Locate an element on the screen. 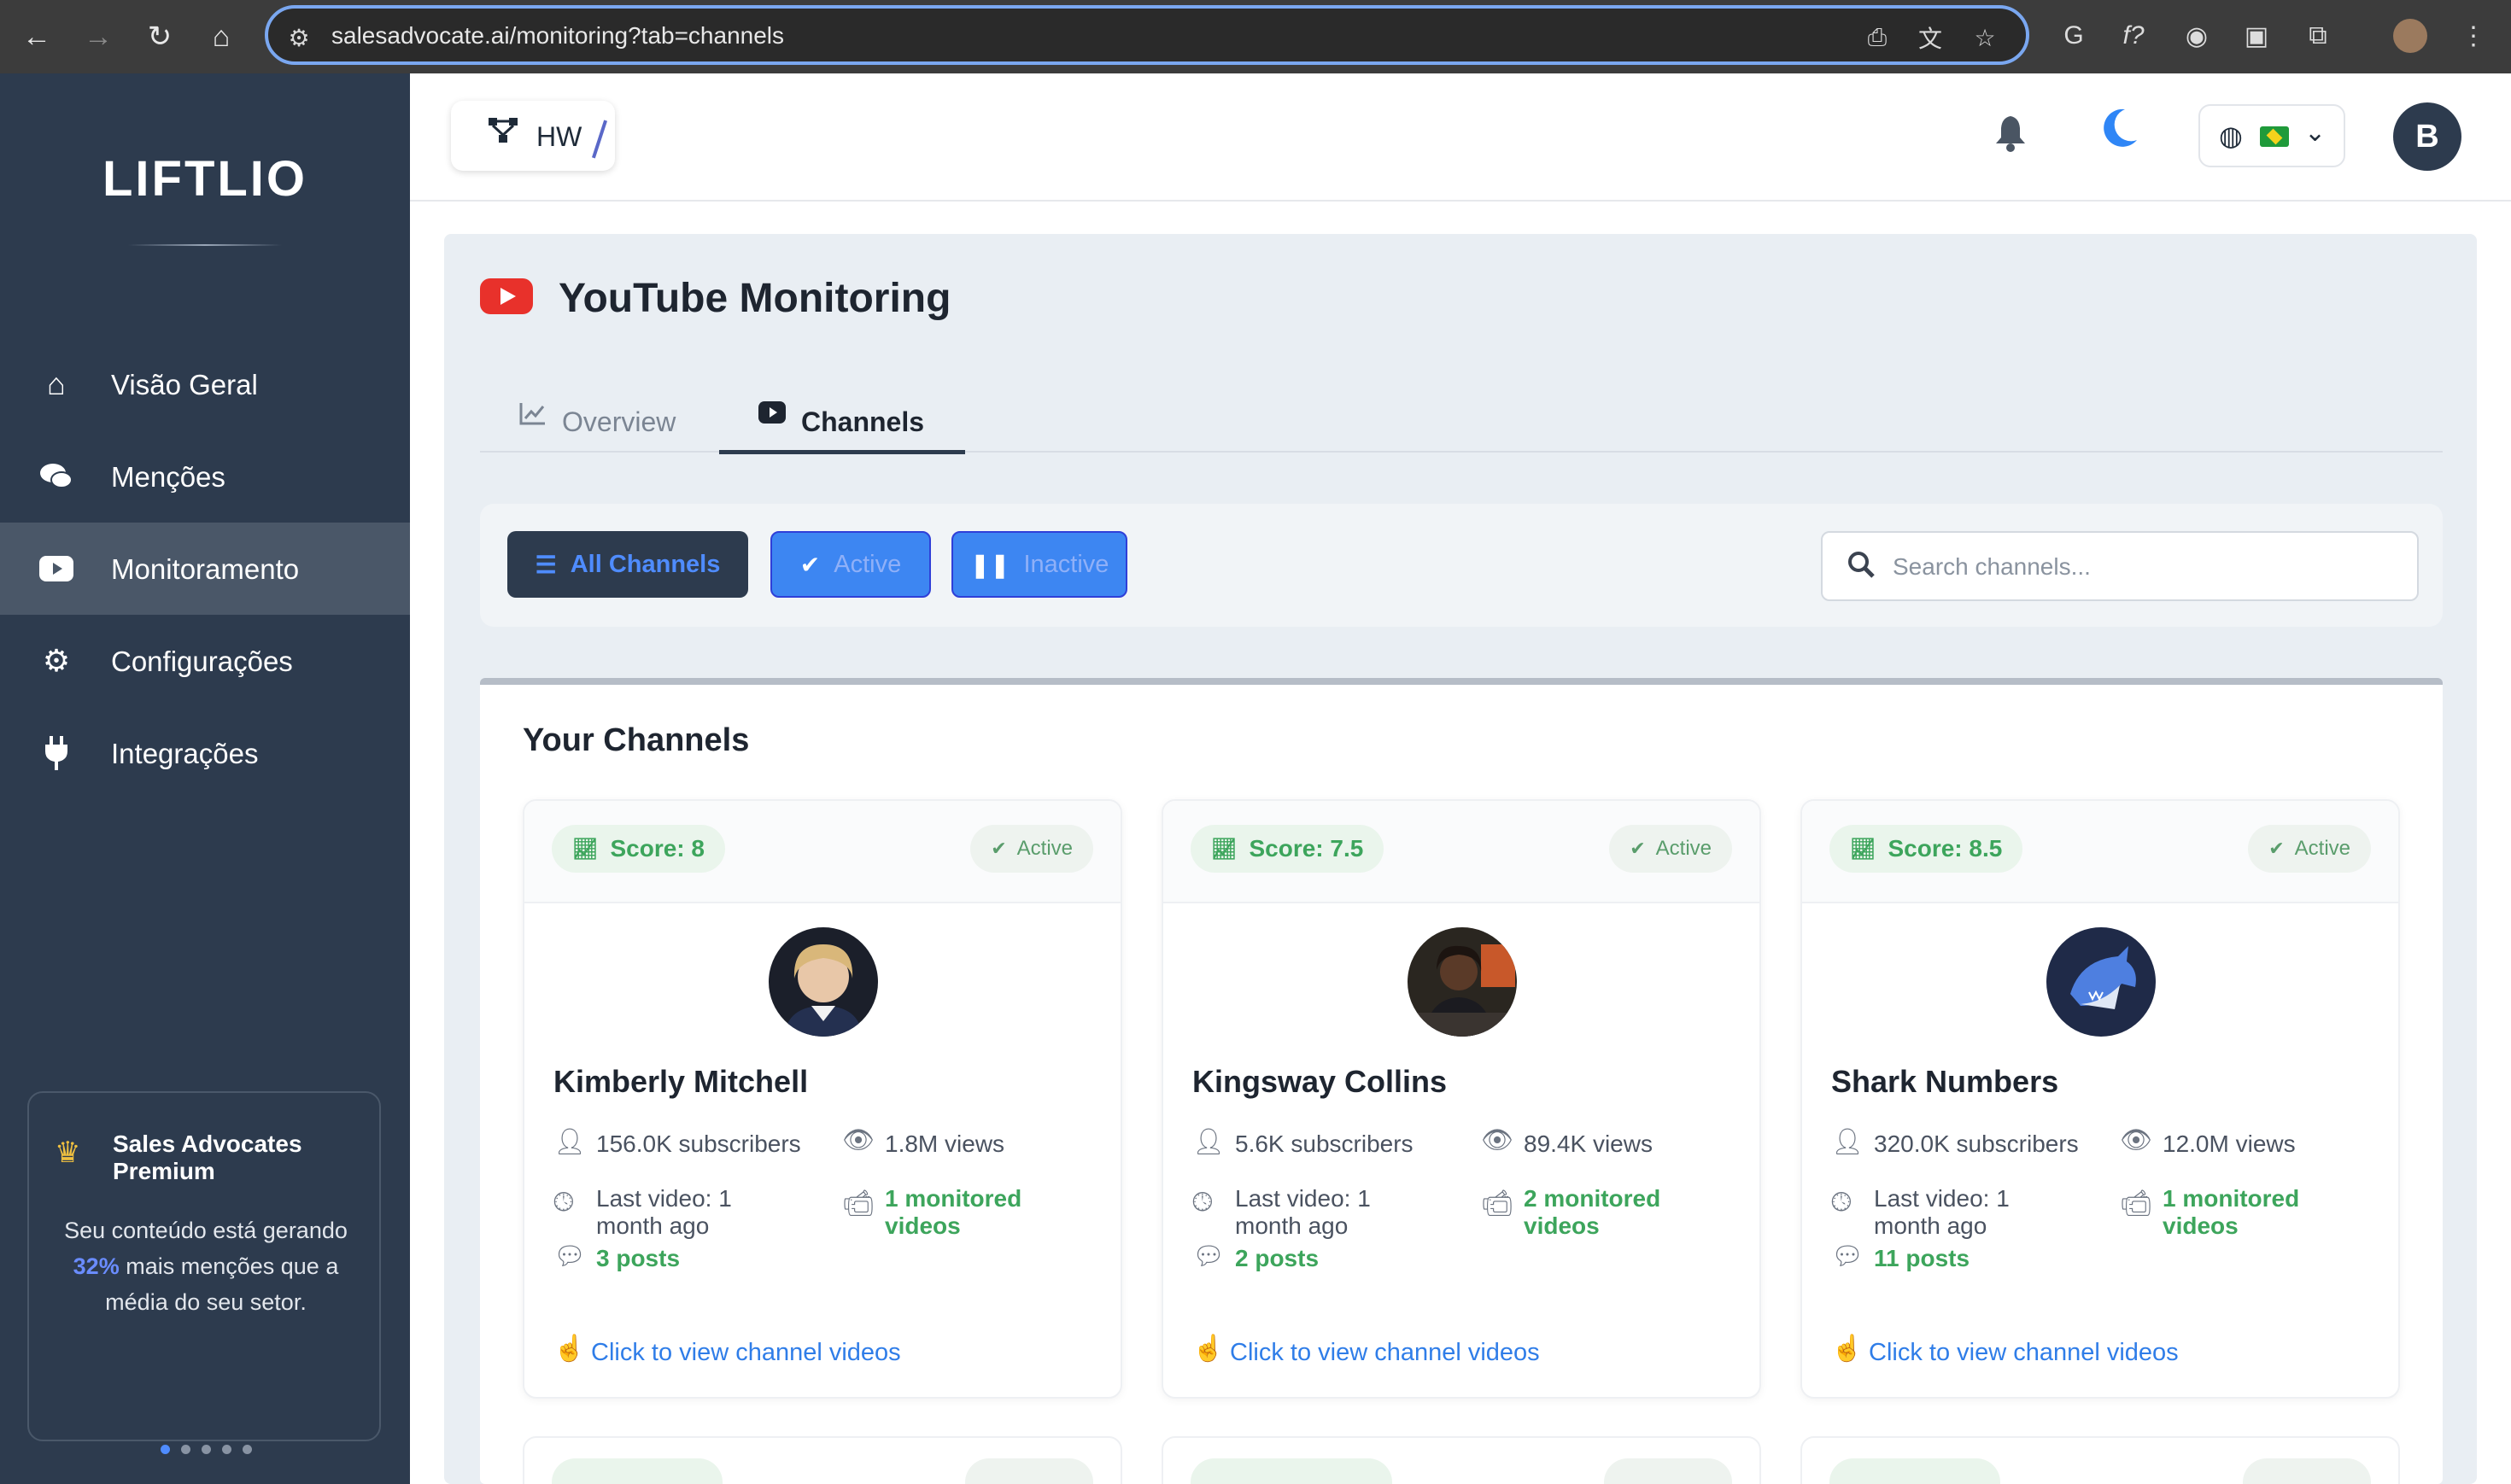 Image resolution: width=2511 pixels, height=1484 pixels. tab-label: Channels is located at coordinates (863, 421).